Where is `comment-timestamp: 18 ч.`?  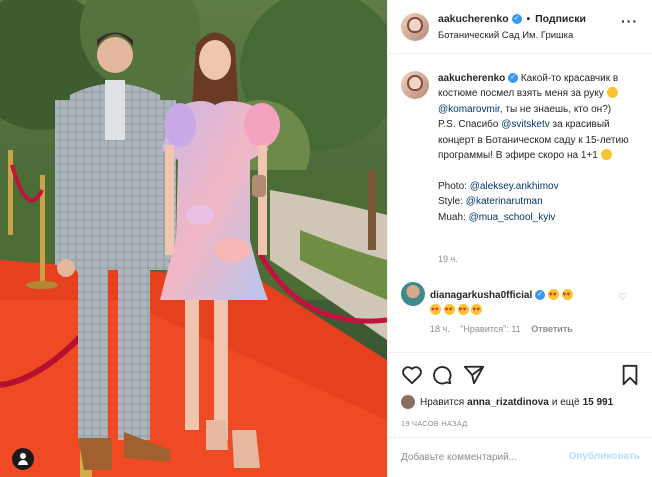
comment-timestamp: 18 ч. is located at coordinates (440, 329).